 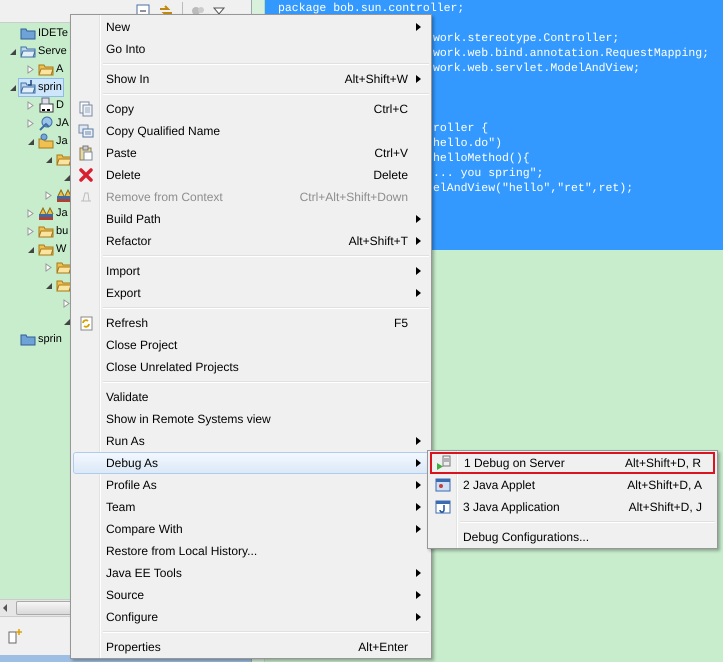 What do you see at coordinates (536, 68) in the screenshot?
I see `code-line: work.web.servlet.ModelAndView;` at bounding box center [536, 68].